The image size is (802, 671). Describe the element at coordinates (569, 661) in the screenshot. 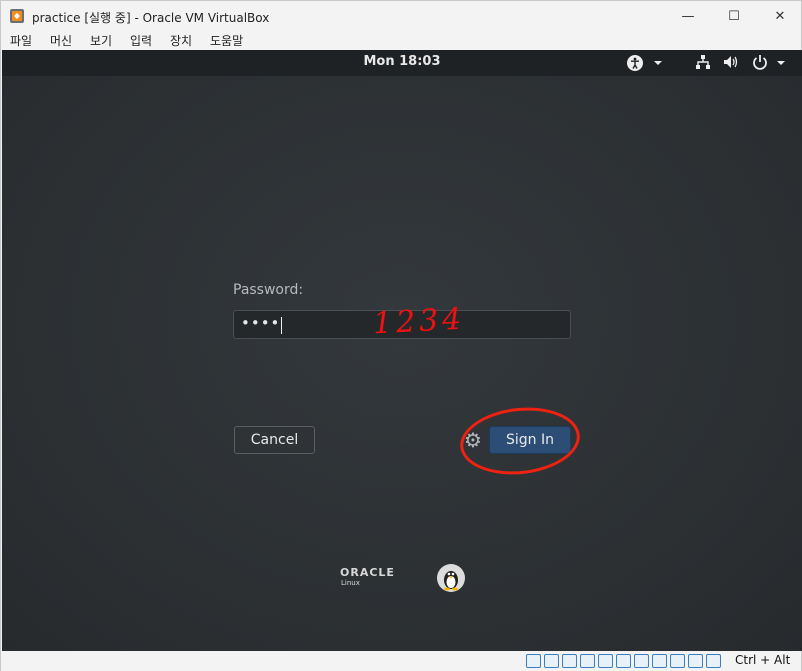

I see `audio-icon` at that location.